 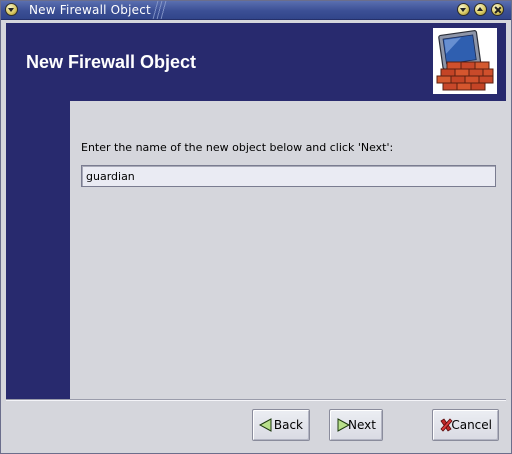 I want to click on close-button, so click(x=497, y=9).